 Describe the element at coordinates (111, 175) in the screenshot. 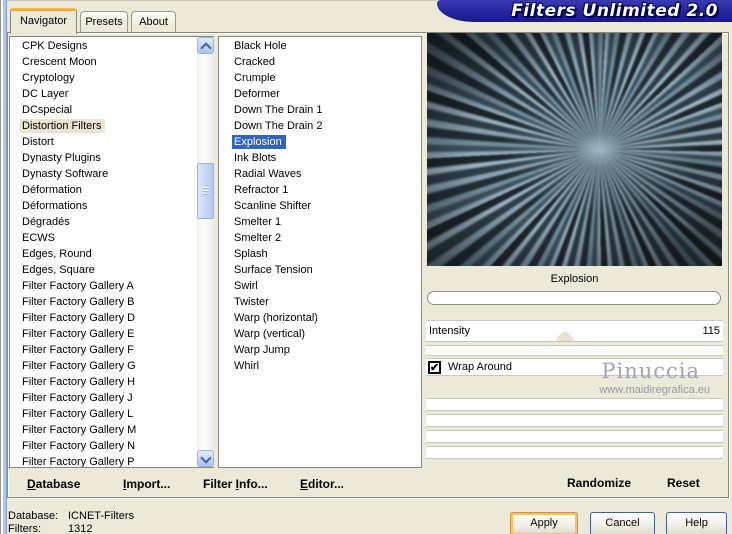

I see `list-item: Dynasty Software` at that location.